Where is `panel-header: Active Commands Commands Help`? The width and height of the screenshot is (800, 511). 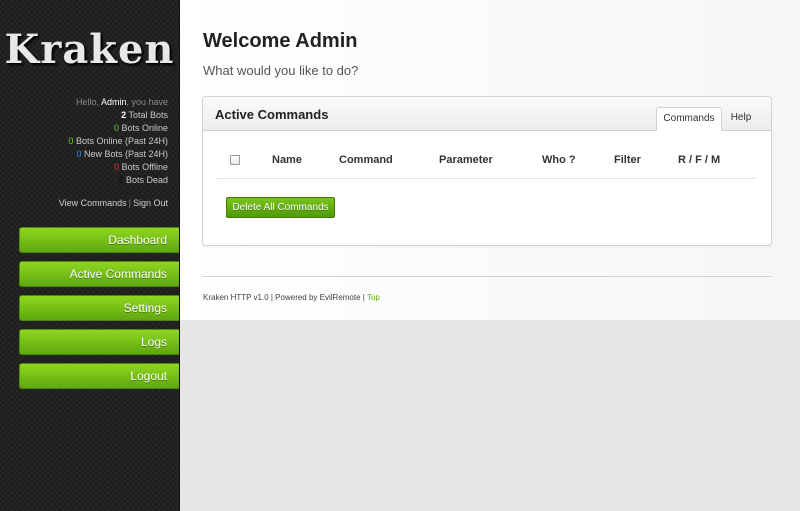 panel-header: Active Commands Commands Help is located at coordinates (487, 114).